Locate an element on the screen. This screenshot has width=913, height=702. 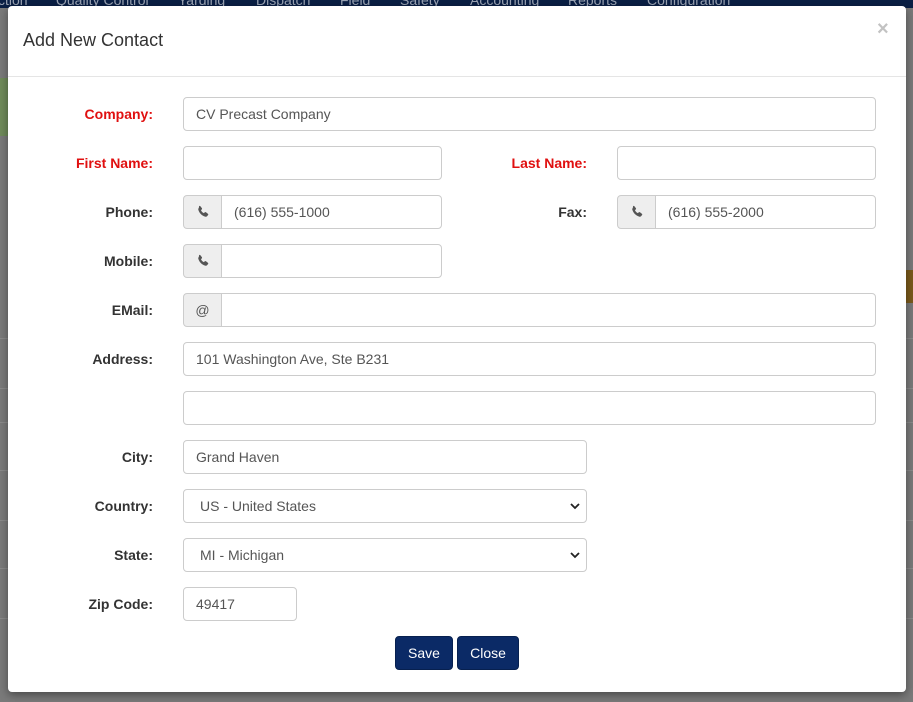
close-icon: × is located at coordinates (883, 29).